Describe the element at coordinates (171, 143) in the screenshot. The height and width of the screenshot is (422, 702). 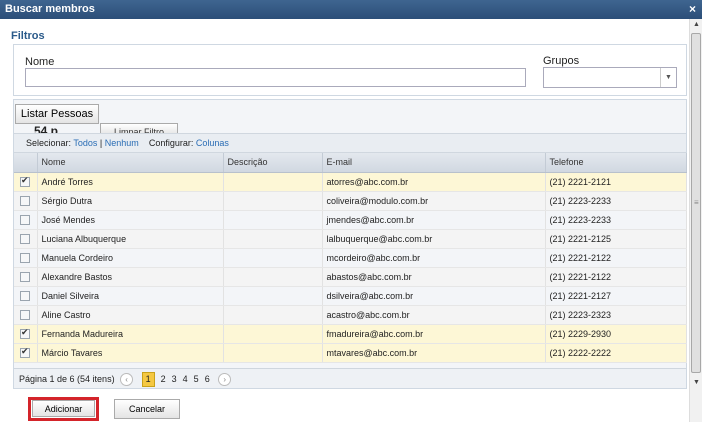
I see `configure-label: Configurar:` at that location.